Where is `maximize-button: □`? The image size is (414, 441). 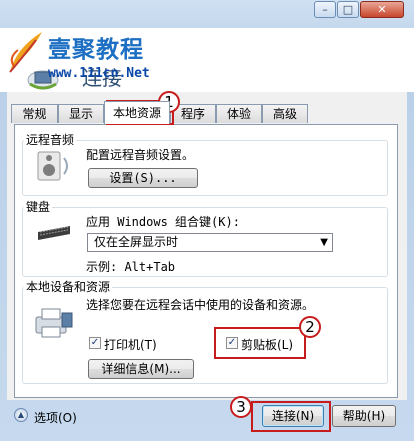 maximize-button: □ is located at coordinates (348, 9).